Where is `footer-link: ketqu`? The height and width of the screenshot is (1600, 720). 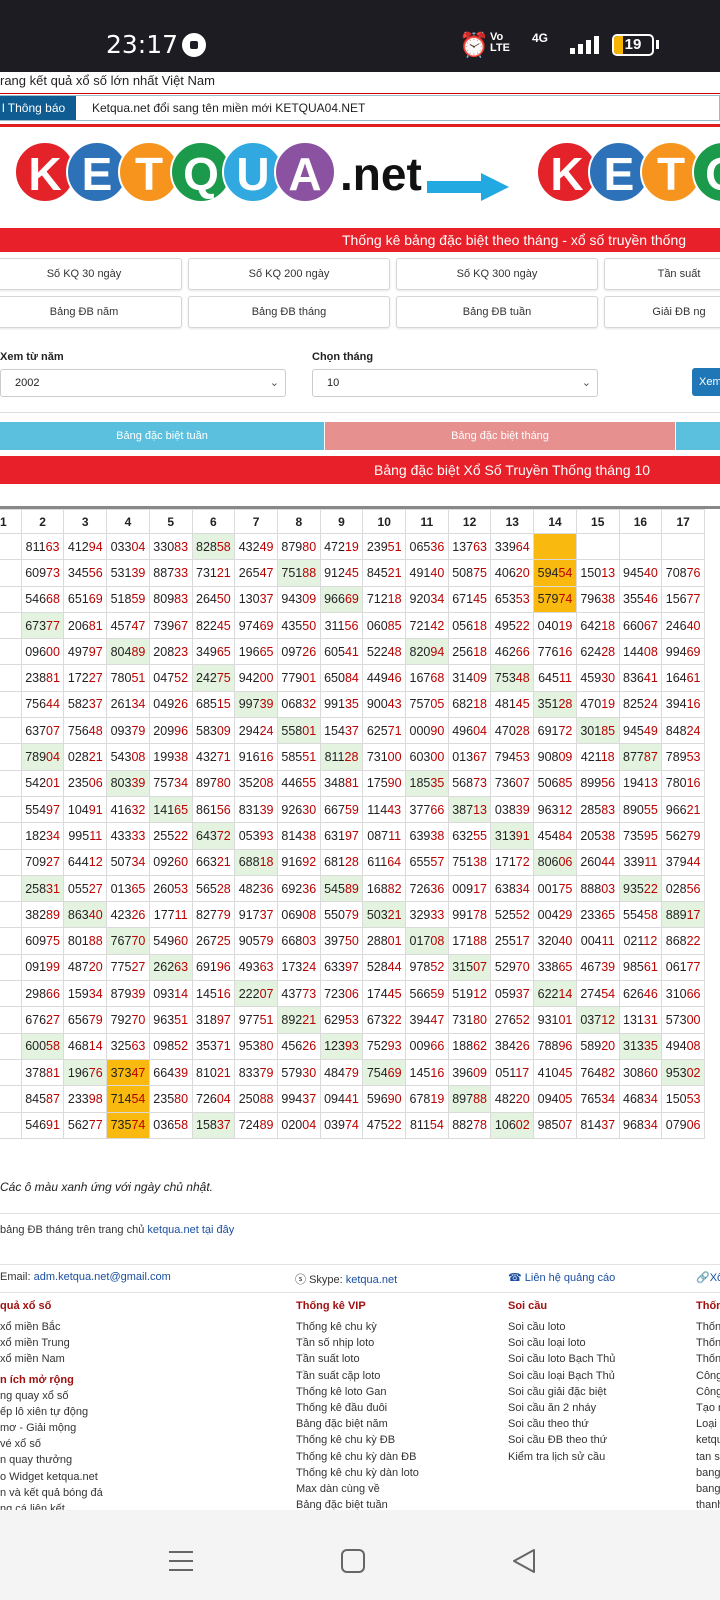 footer-link: ketqu is located at coordinates (708, 1440).